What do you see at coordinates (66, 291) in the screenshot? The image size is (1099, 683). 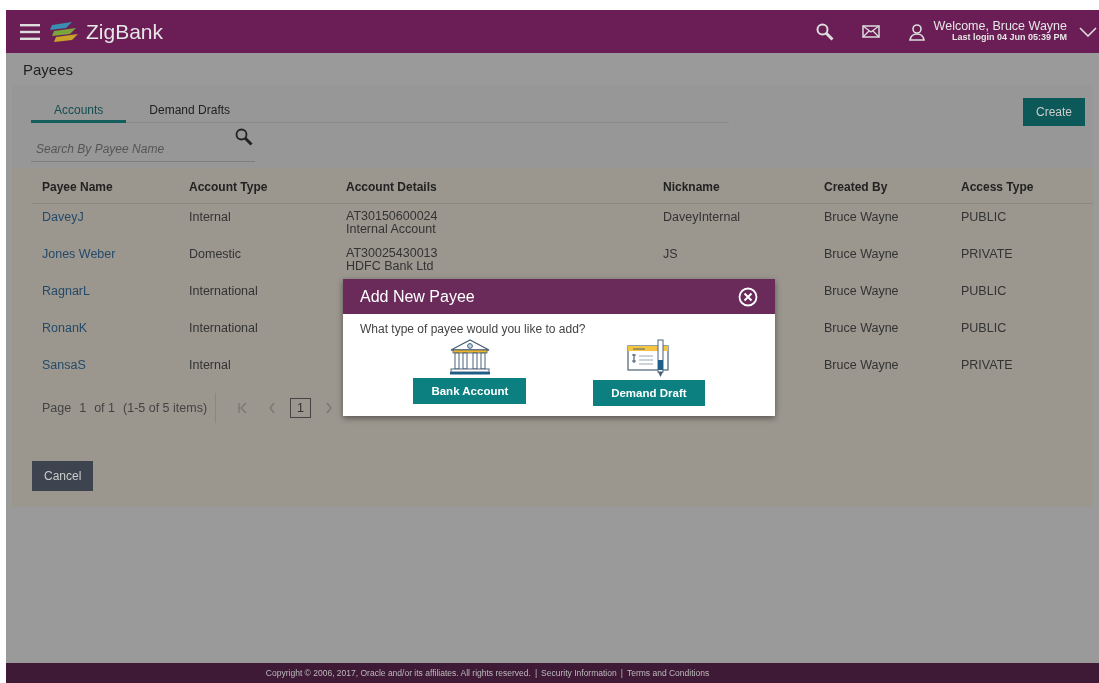 I see `payee-name-link: RagnarL` at bounding box center [66, 291].